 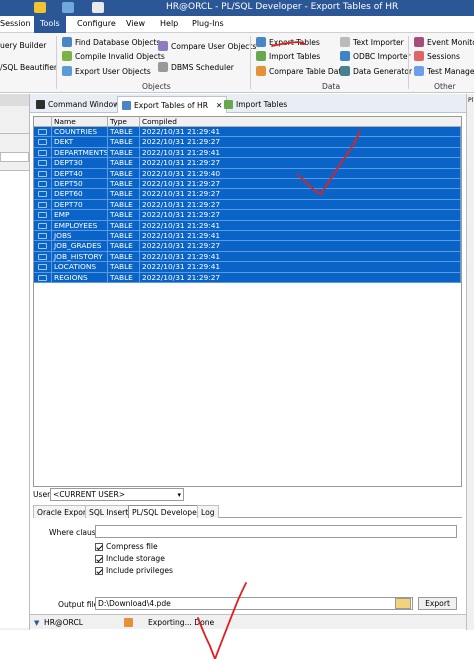 What do you see at coordinates (247, 205) in the screenshot?
I see `table-row: DEPT70 TABLE 2022/10/31 21:29:27` at bounding box center [247, 205].